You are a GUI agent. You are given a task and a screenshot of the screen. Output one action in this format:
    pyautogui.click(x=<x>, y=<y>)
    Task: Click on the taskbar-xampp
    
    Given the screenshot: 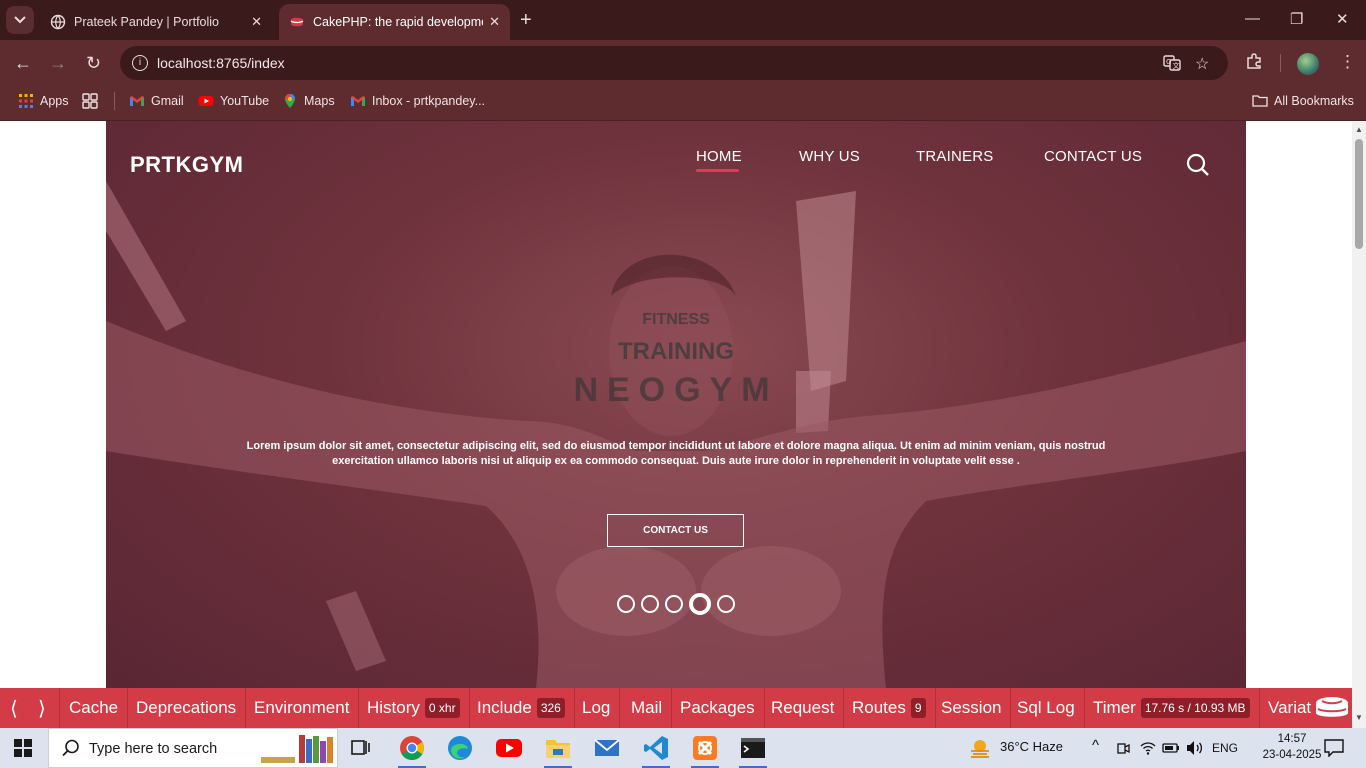 What is the action you would take?
    pyautogui.click(x=705, y=750)
    